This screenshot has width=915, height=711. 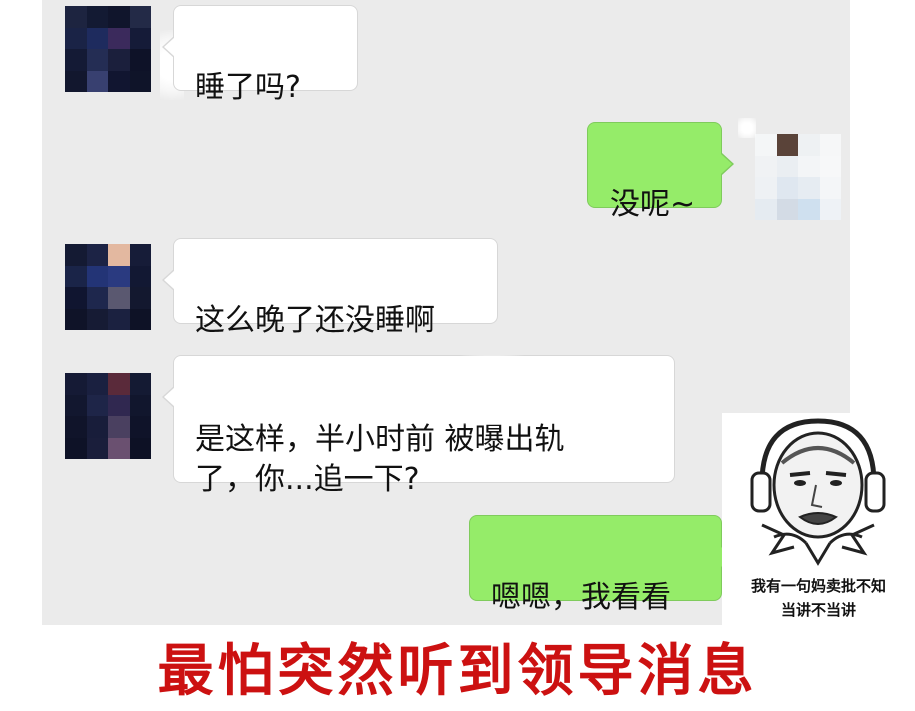 I want to click on message-text: 睡了吗?, so click(x=248, y=87).